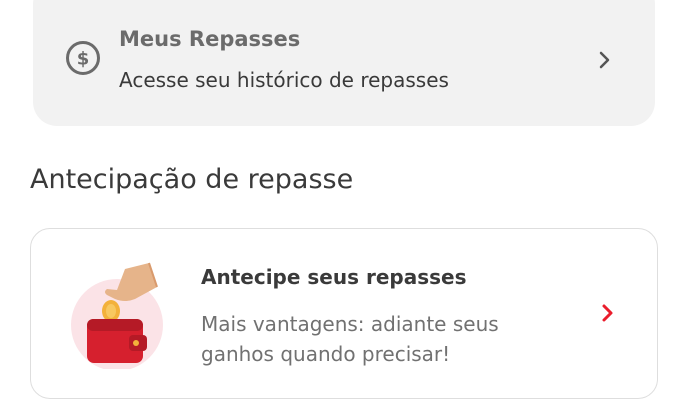 The height and width of the screenshot is (400, 688). I want to click on meus-repasses-subtitle: Acesse seu histórico de repasses, so click(284, 80).